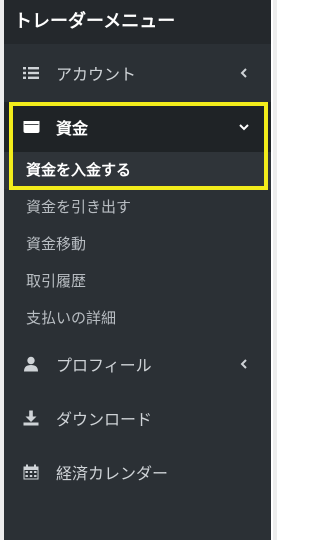  What do you see at coordinates (31, 418) in the screenshot?
I see `download-icon` at bounding box center [31, 418].